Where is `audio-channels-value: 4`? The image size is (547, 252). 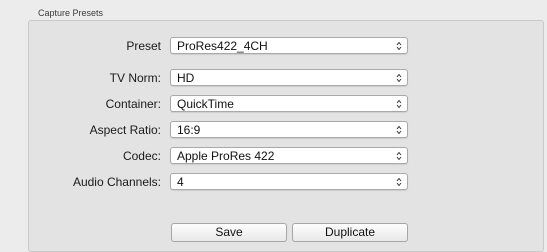 audio-channels-value: 4 is located at coordinates (180, 182).